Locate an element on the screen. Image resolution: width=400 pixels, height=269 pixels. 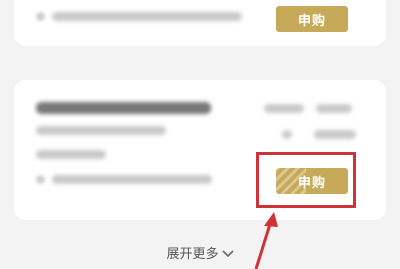
product-title-blurred is located at coordinates (123, 108).